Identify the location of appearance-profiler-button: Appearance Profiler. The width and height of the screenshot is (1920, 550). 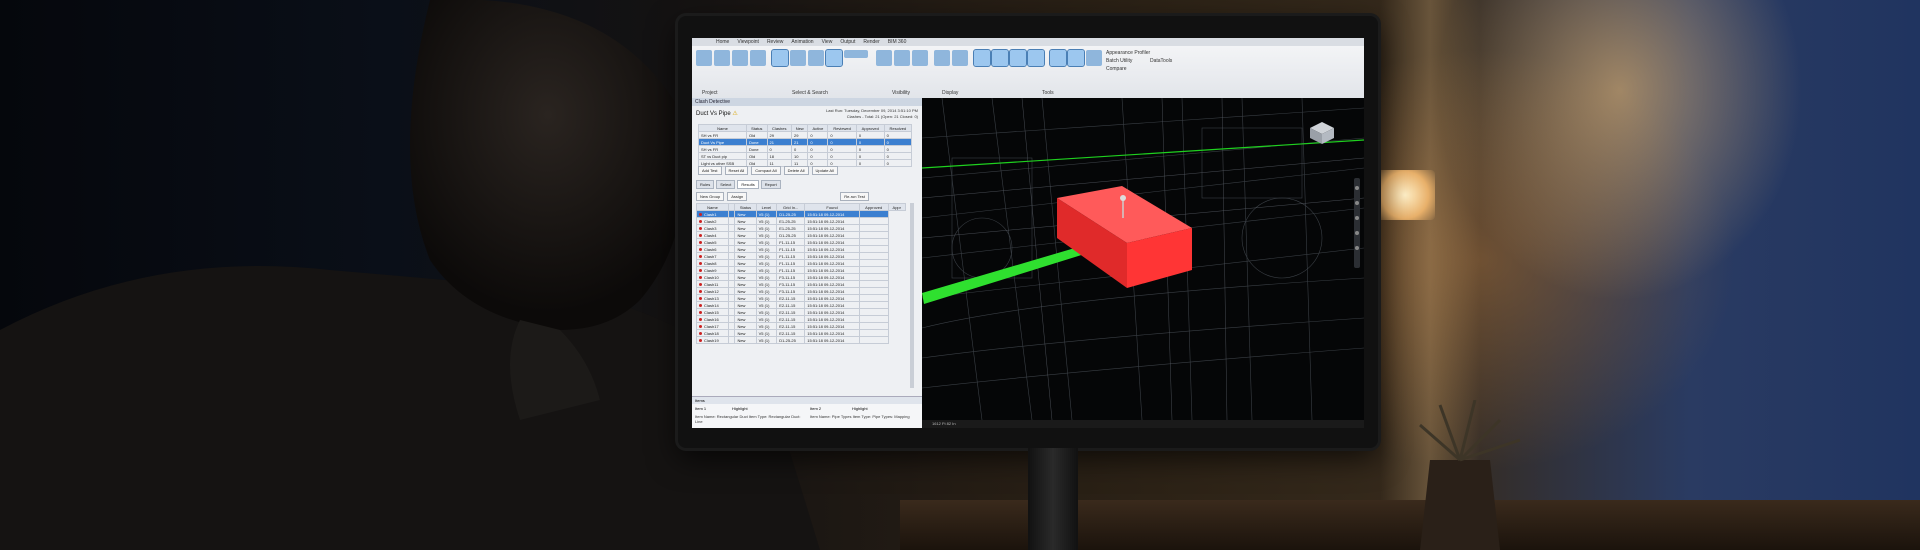
(1128, 53).